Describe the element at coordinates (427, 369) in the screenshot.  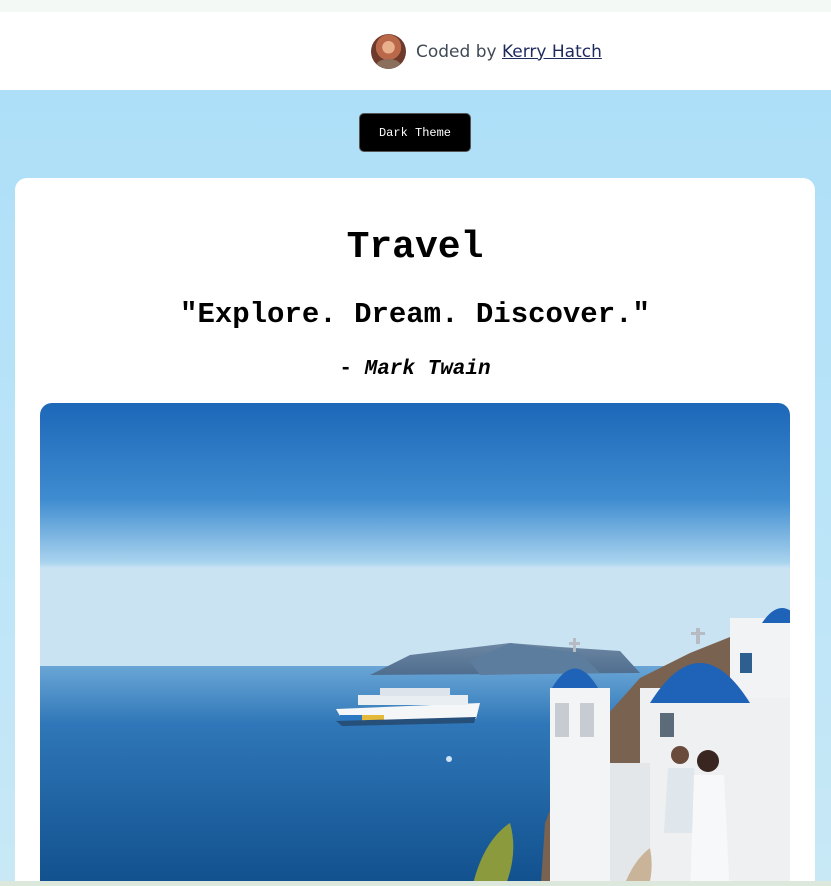
I see `author-name: Mark Twain` at that location.